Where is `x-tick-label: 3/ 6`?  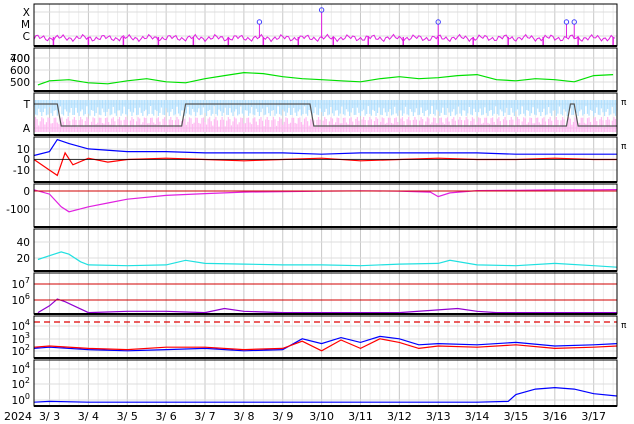 x-tick-label: 3/ 6 is located at coordinates (166, 416).